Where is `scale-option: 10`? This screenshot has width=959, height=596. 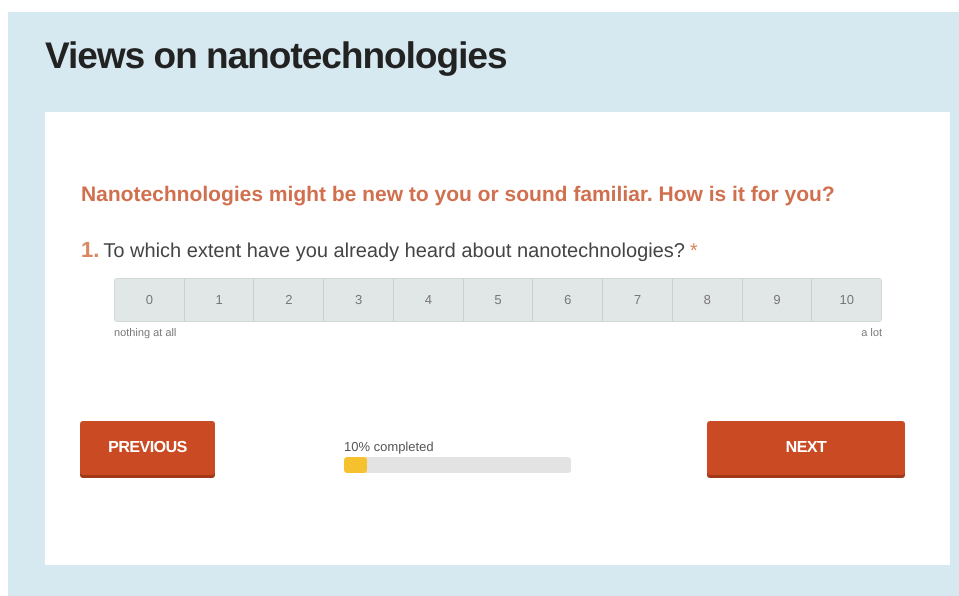 scale-option: 10 is located at coordinates (846, 300).